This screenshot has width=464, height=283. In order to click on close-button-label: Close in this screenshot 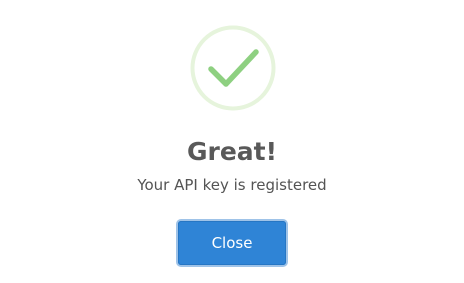, I will do `click(232, 243)`.